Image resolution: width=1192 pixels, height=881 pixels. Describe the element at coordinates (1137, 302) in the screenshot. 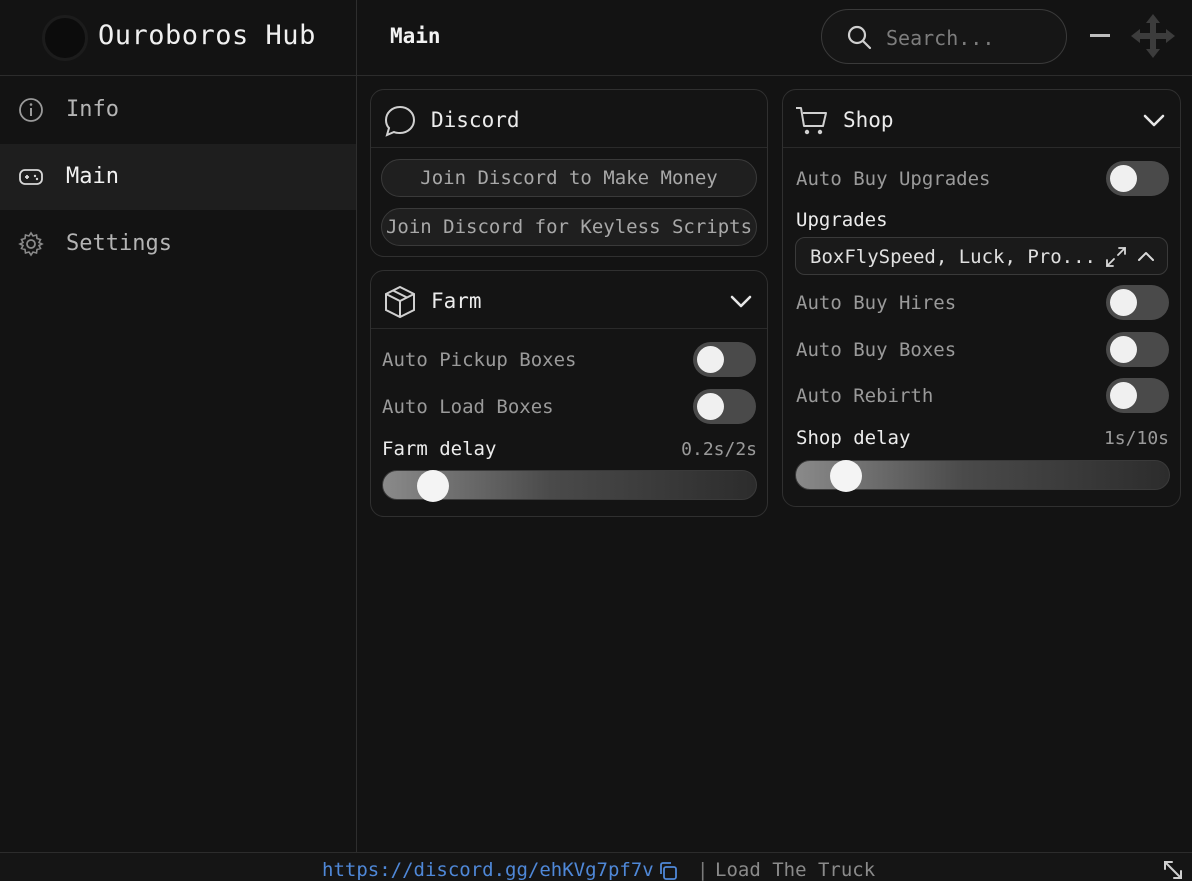

I see `auto-buy-hires-toggle` at that location.